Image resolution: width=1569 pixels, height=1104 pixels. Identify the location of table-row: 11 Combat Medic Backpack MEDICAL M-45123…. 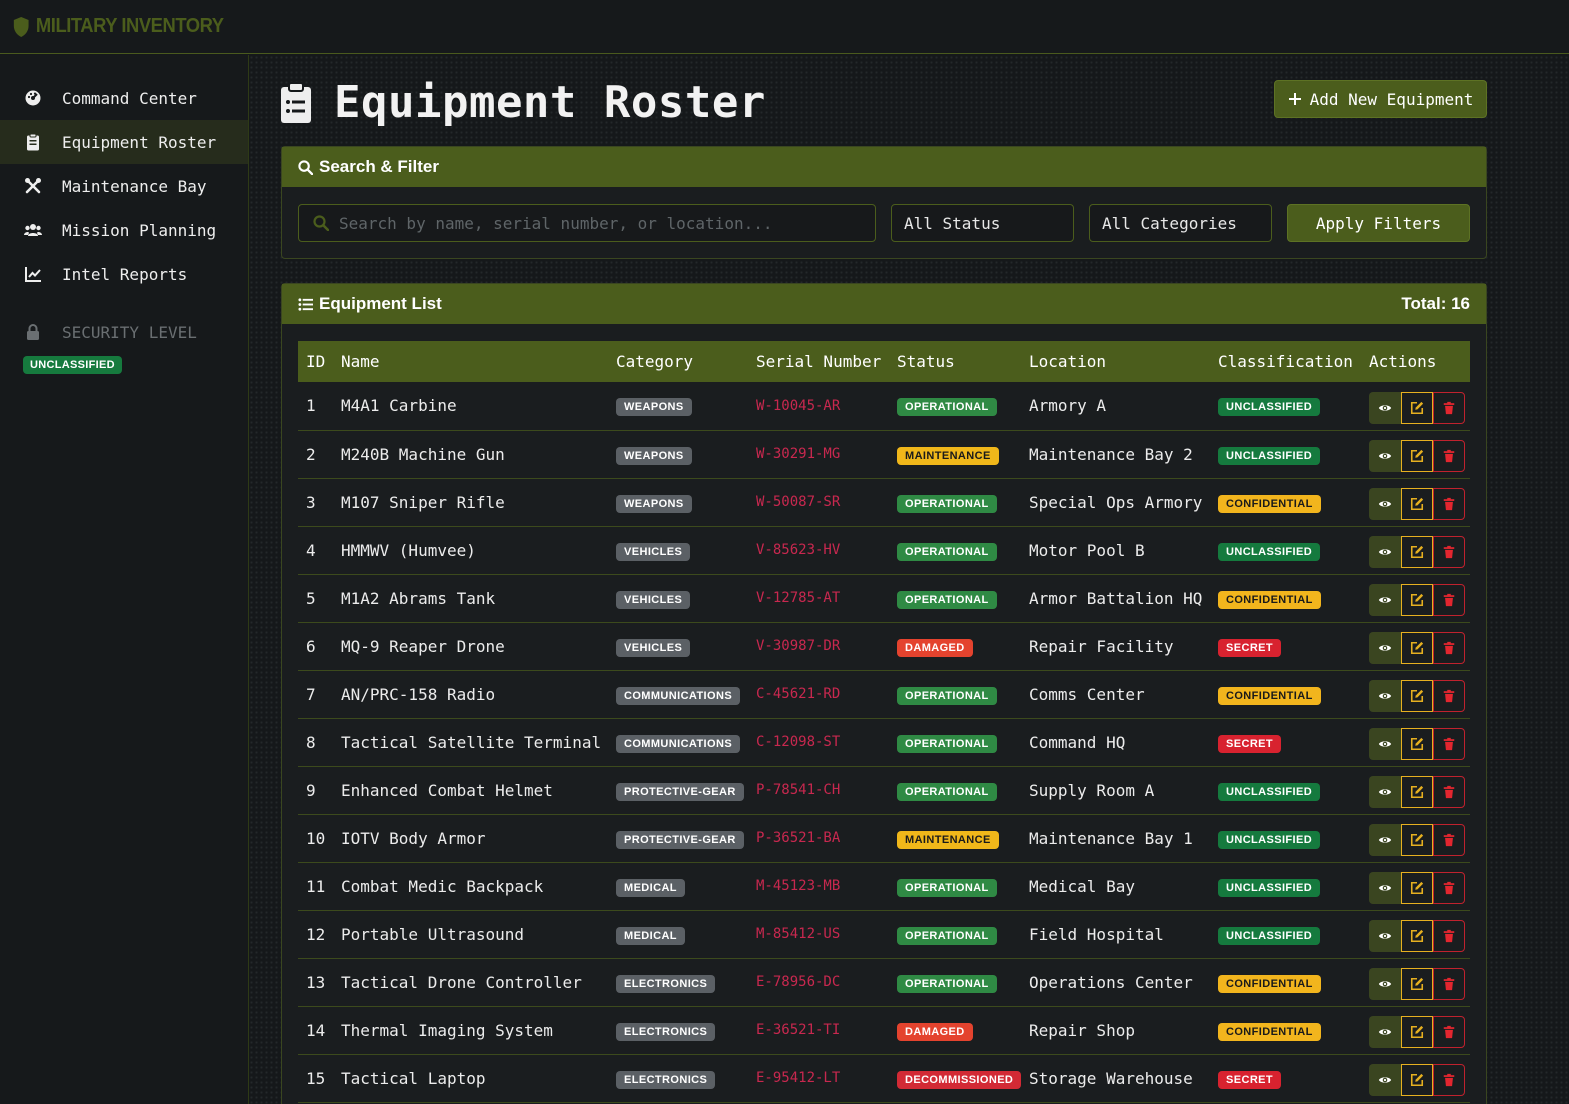
(884, 886).